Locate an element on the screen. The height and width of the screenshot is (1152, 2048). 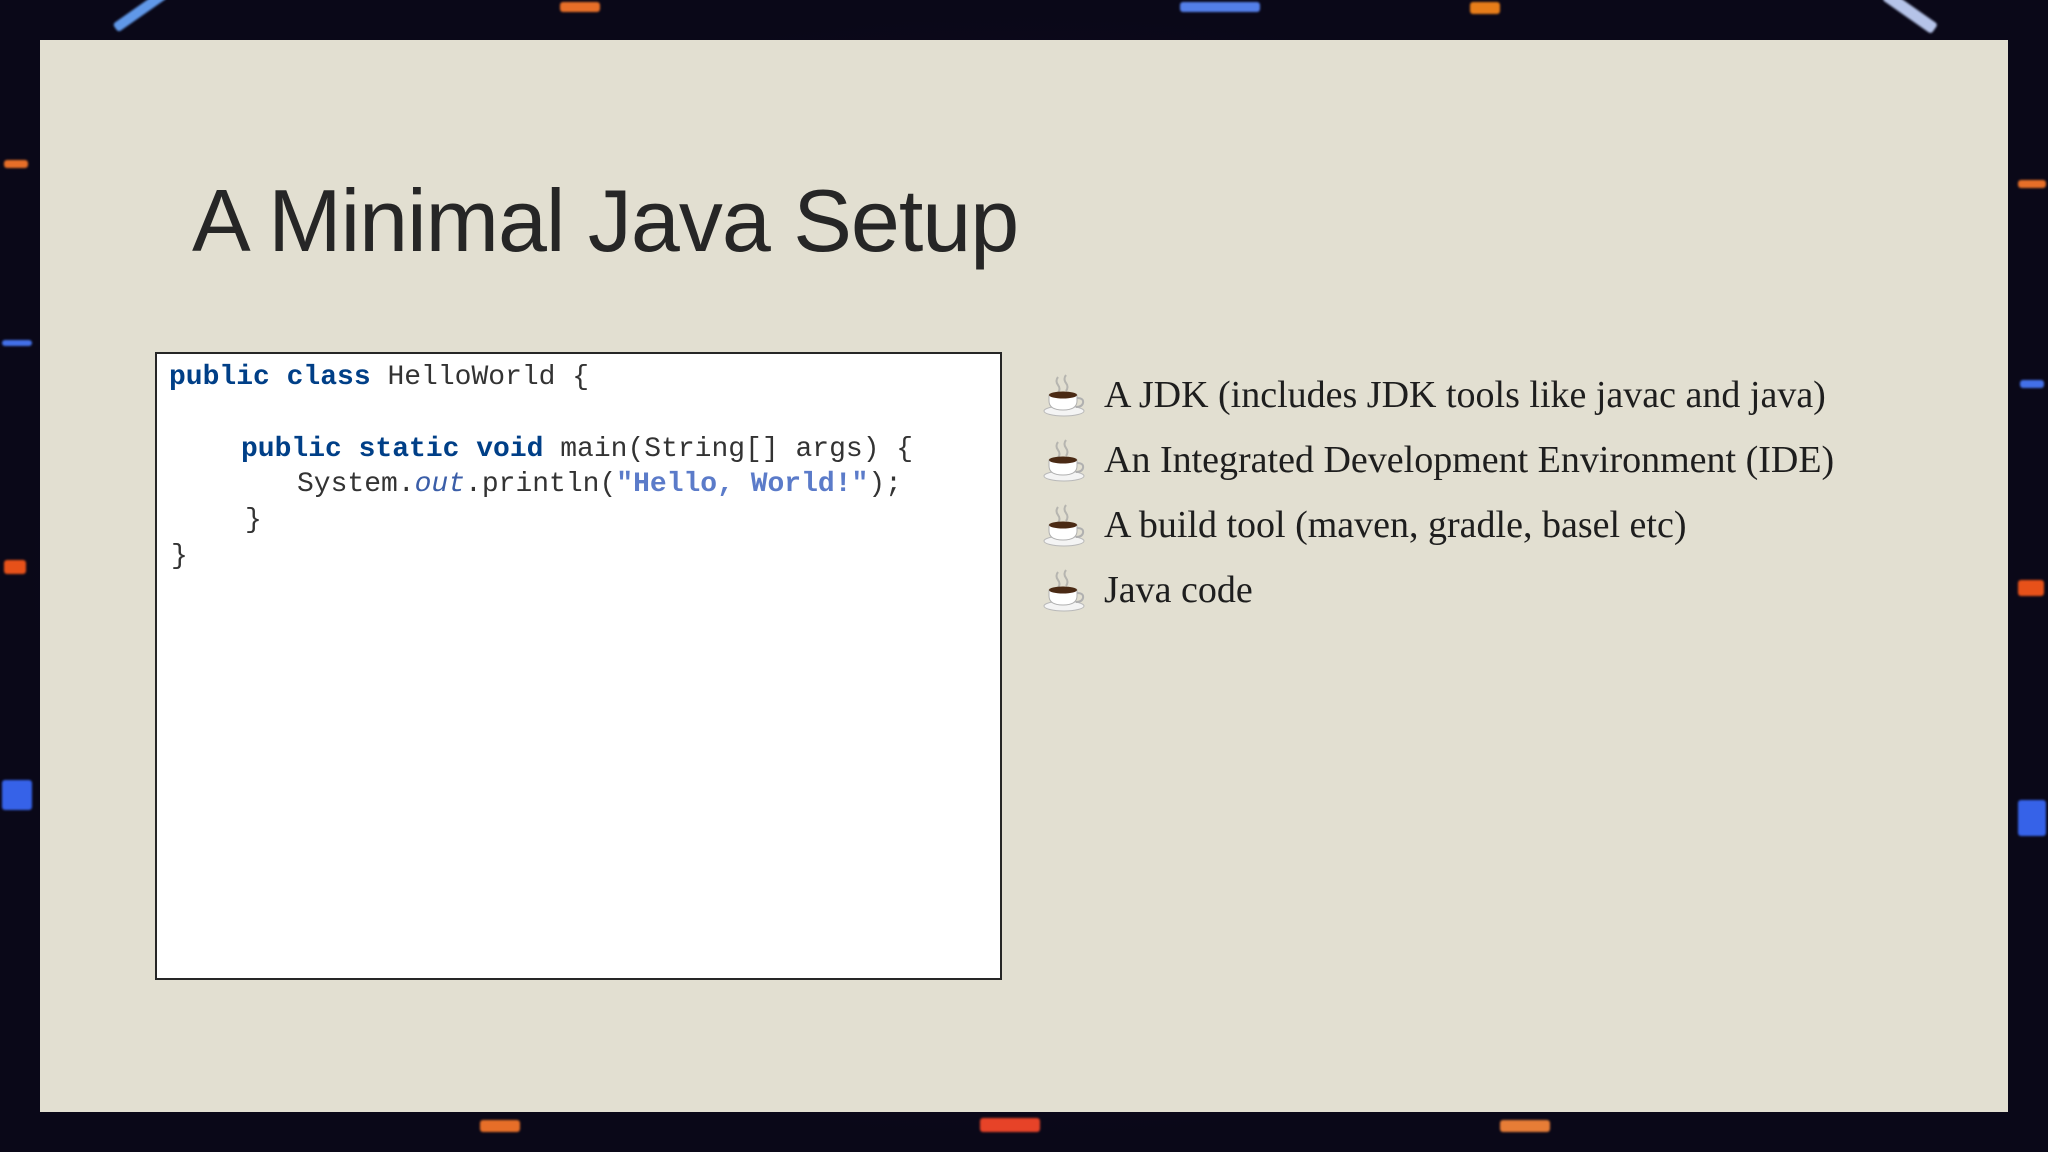
code-keyword: public class is located at coordinates (270, 377).